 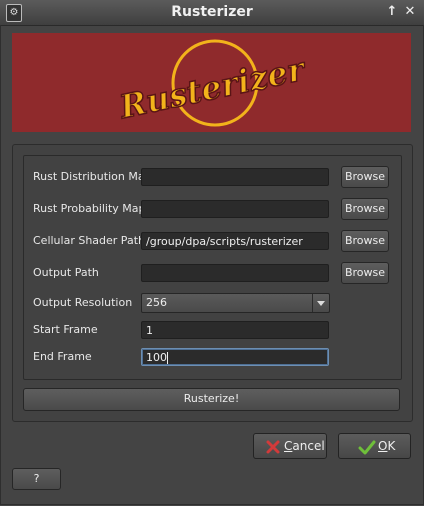 I want to click on cancel-button: Cancel, so click(x=290, y=446).